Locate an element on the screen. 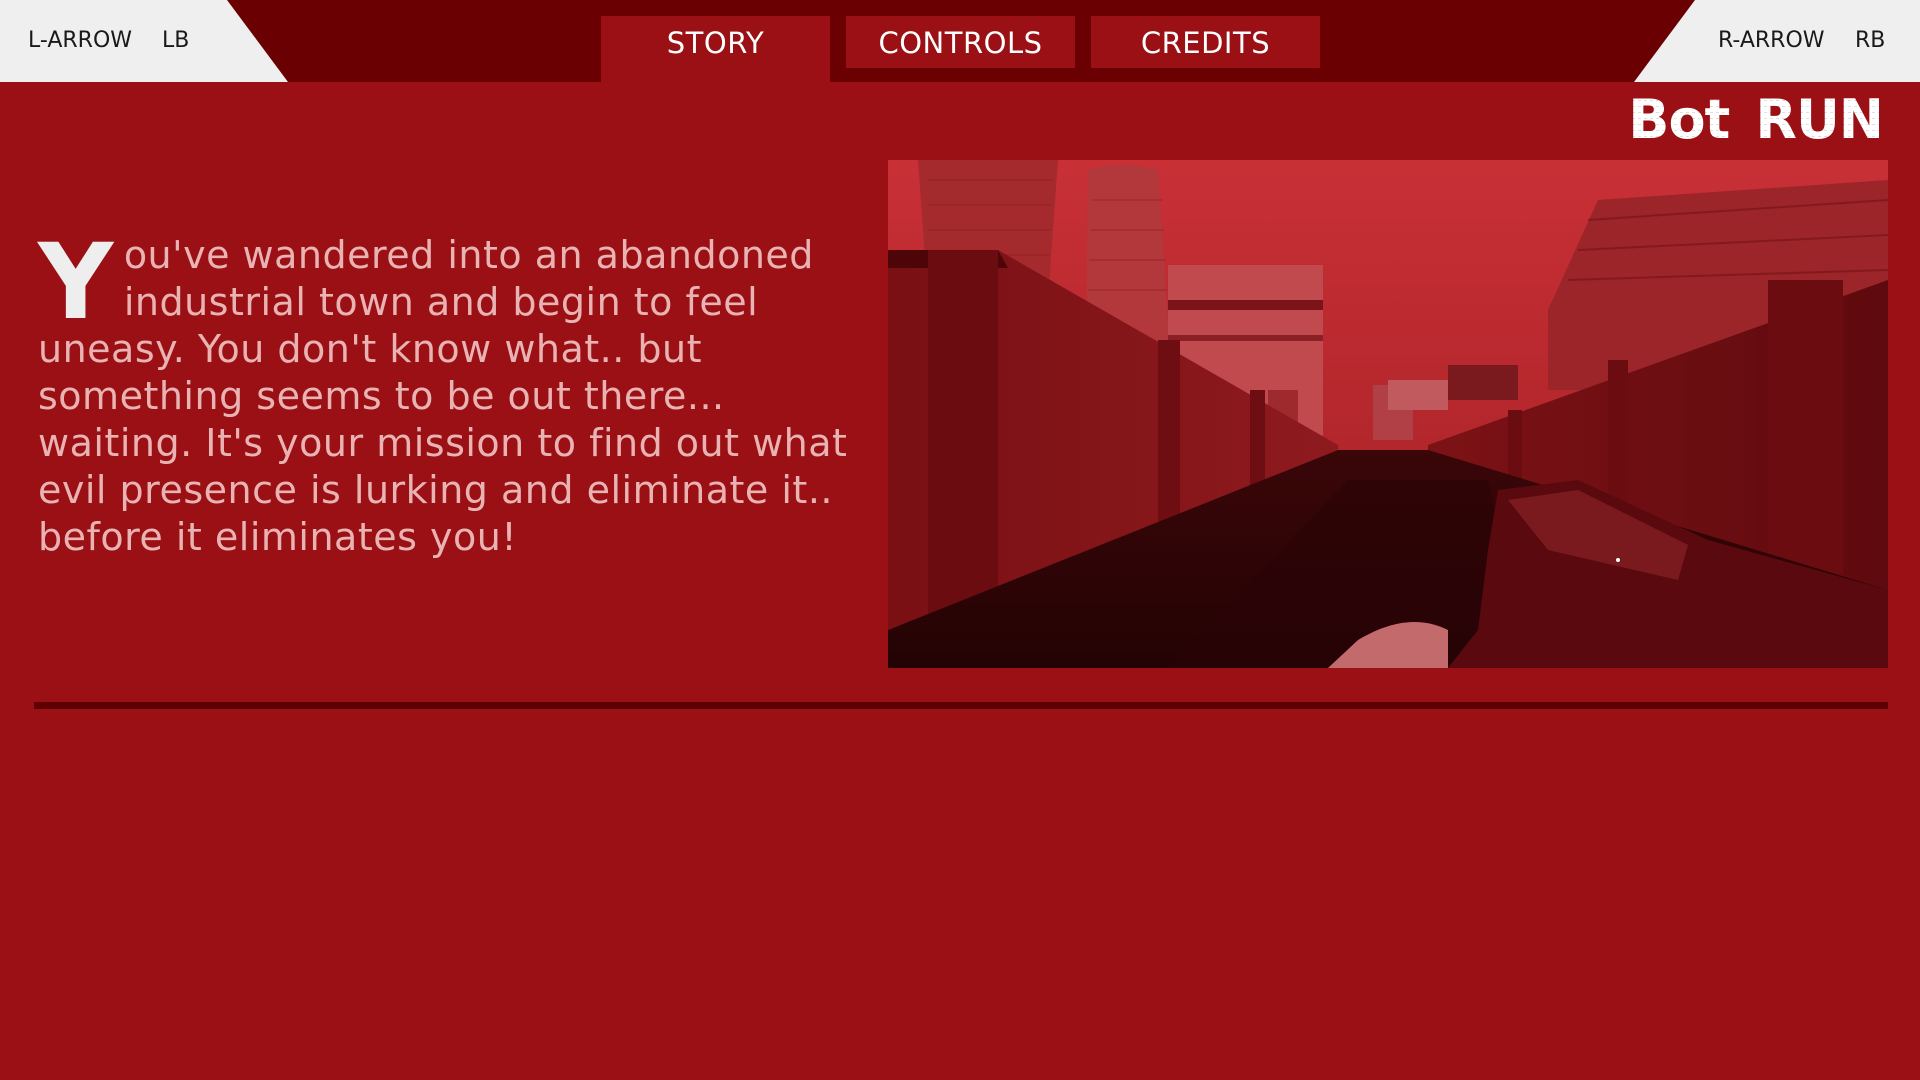 Image resolution: width=1920 pixels, height=1080 pixels. right-bumper-hint: RB is located at coordinates (1870, 40).